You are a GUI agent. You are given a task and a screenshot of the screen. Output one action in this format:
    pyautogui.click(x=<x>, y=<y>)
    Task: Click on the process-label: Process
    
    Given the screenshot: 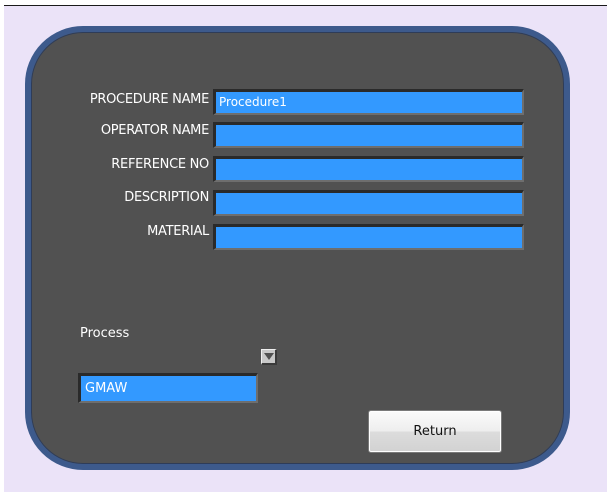 What is the action you would take?
    pyautogui.click(x=105, y=333)
    